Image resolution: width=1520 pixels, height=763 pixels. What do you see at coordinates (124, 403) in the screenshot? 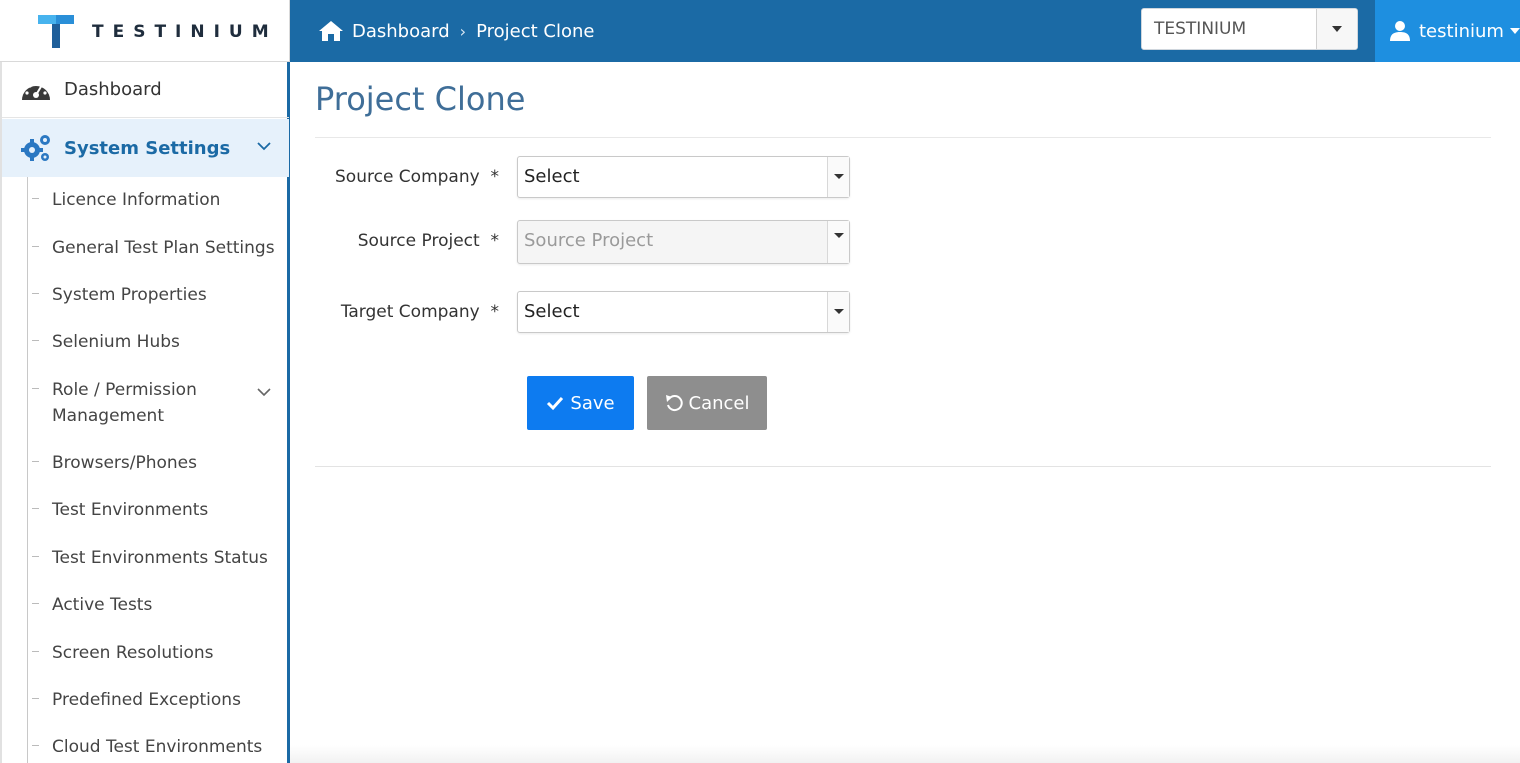
I see `sidebar-item-label: Role / Permission Management` at bounding box center [124, 403].